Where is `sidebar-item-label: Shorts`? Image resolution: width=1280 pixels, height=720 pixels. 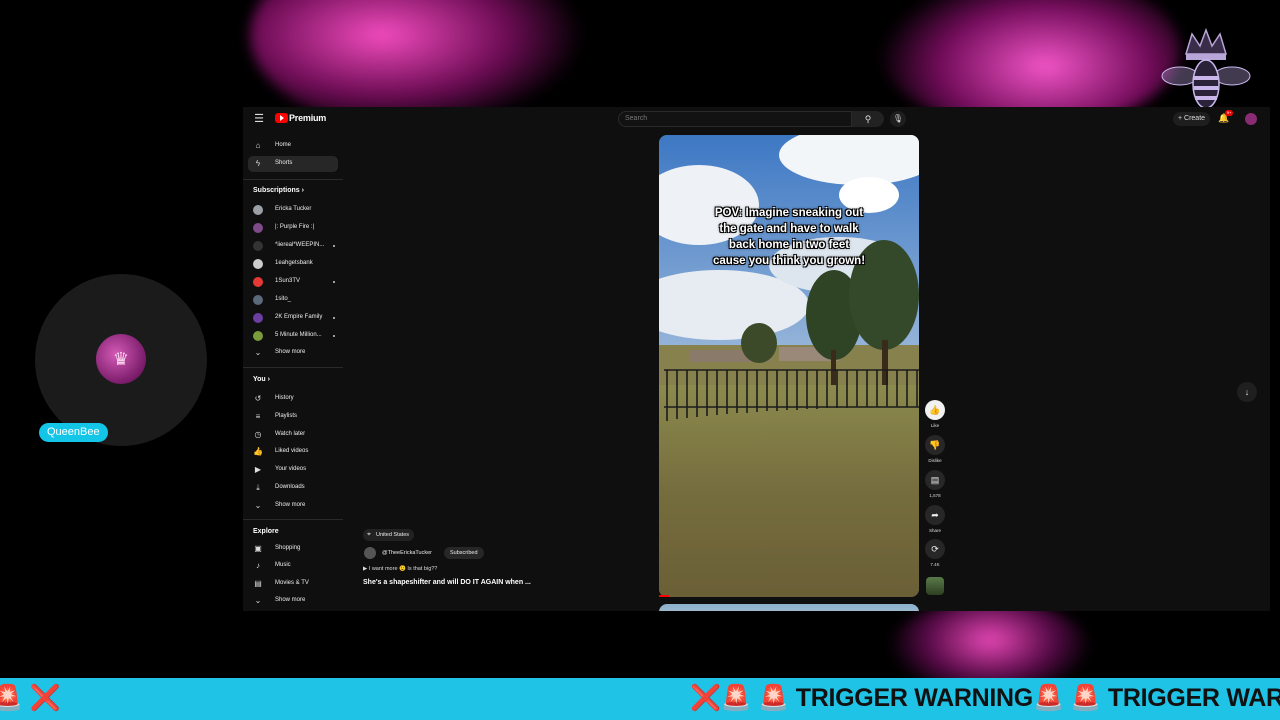 sidebar-item-label: Shorts is located at coordinates (284, 163).